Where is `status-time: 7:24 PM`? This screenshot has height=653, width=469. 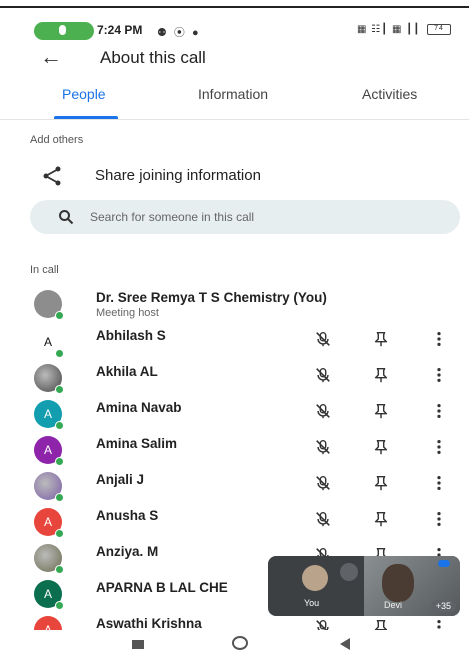
status-time: 7:24 PM is located at coordinates (120, 30).